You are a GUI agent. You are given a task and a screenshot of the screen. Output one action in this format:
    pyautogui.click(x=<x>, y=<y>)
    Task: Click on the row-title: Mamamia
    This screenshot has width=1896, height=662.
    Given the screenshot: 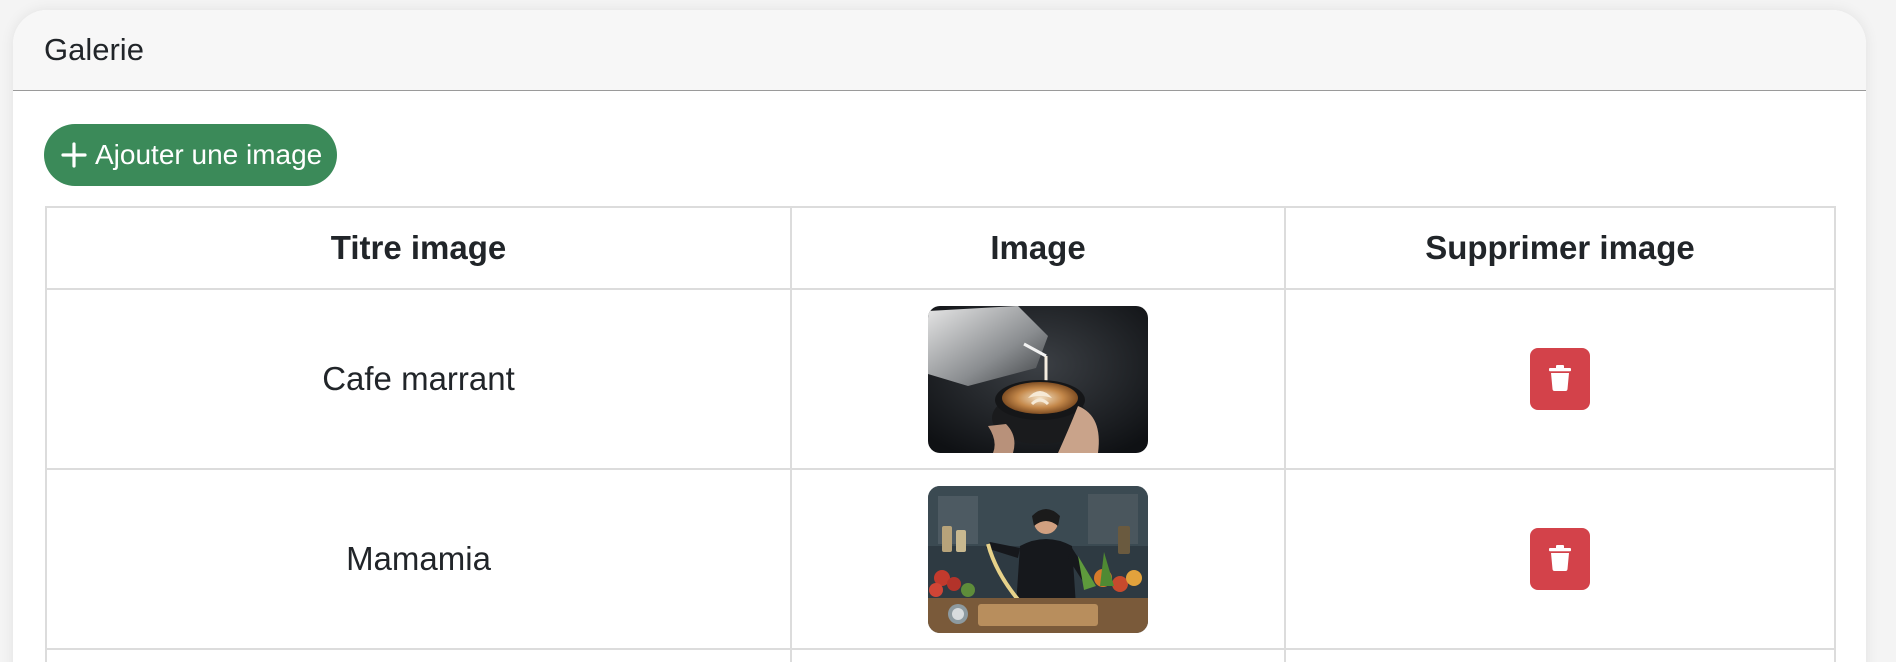 What is the action you would take?
    pyautogui.click(x=418, y=559)
    